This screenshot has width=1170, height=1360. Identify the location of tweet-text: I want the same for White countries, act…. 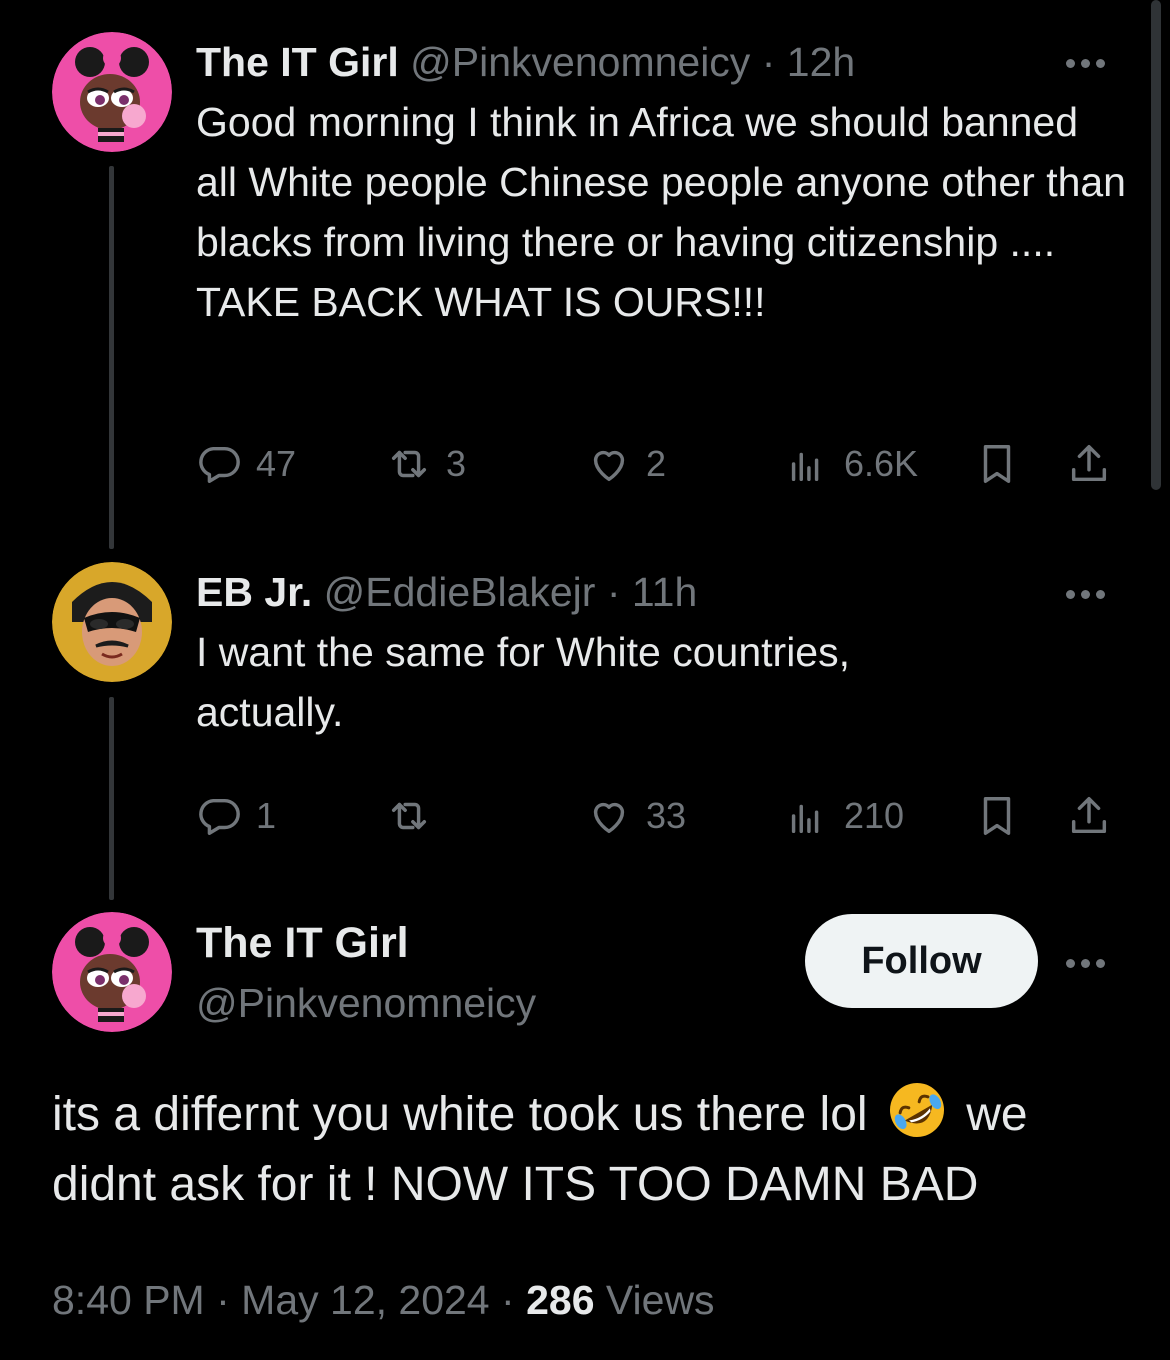
(523, 682).